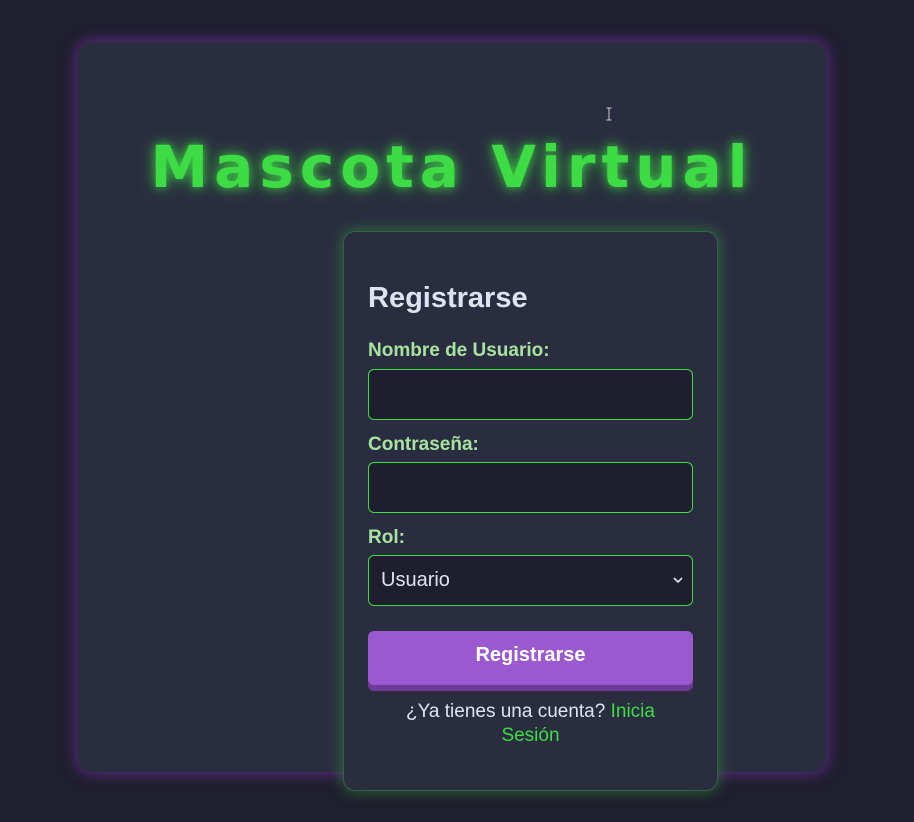  What do you see at coordinates (508, 711) in the screenshot?
I see `login-prompt-text: ¿Ya tienes una cuenta?` at bounding box center [508, 711].